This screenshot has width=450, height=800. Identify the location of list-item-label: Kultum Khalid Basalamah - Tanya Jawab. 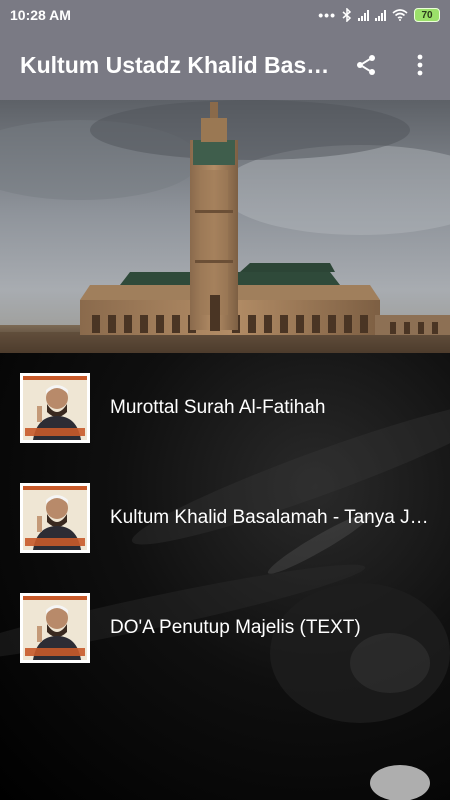
(270, 517).